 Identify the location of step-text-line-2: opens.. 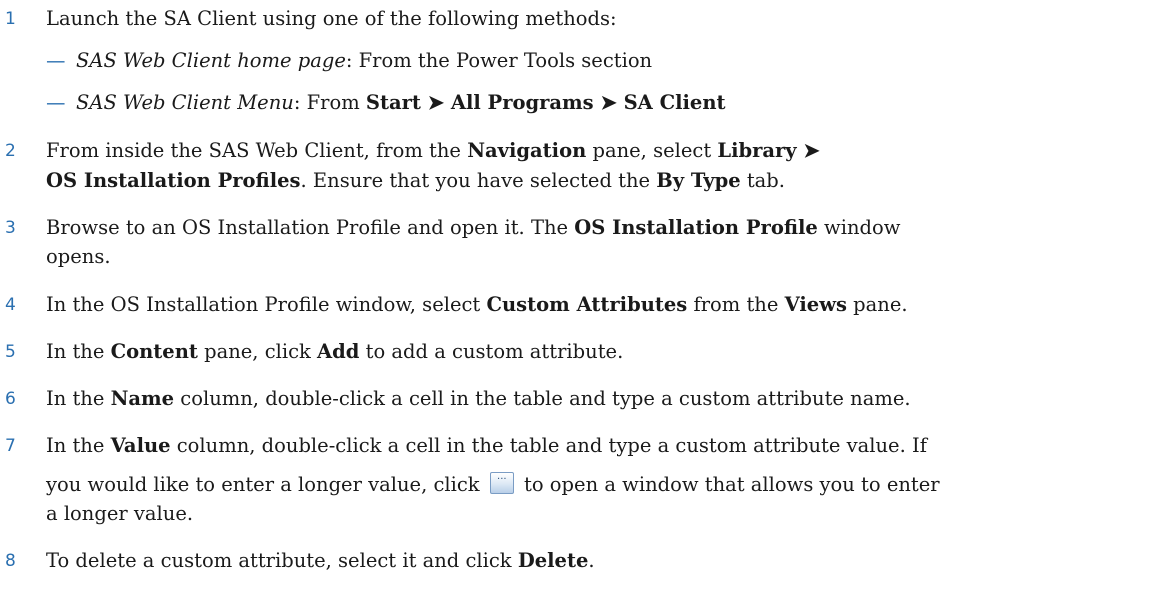
(78, 256).